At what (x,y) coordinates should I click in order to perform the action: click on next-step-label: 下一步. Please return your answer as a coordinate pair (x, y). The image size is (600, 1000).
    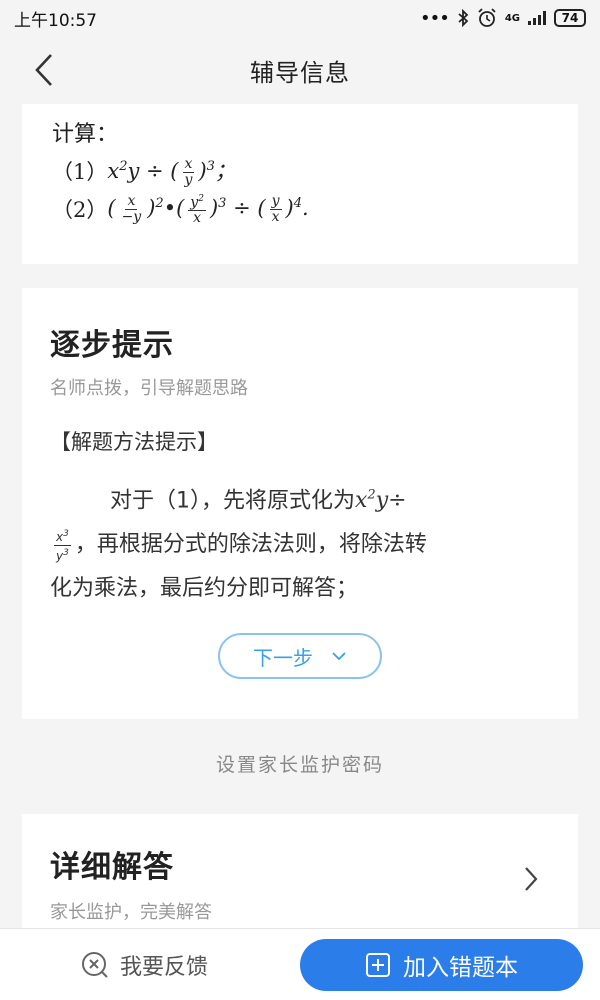
    Looking at the image, I should click on (283, 657).